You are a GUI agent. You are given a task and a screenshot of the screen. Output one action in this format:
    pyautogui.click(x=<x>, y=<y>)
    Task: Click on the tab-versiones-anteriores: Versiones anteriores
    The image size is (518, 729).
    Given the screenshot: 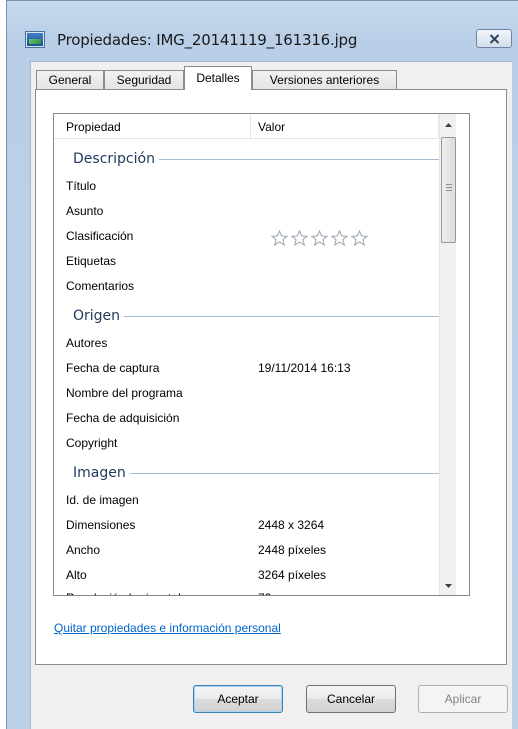 What is the action you would take?
    pyautogui.click(x=324, y=80)
    